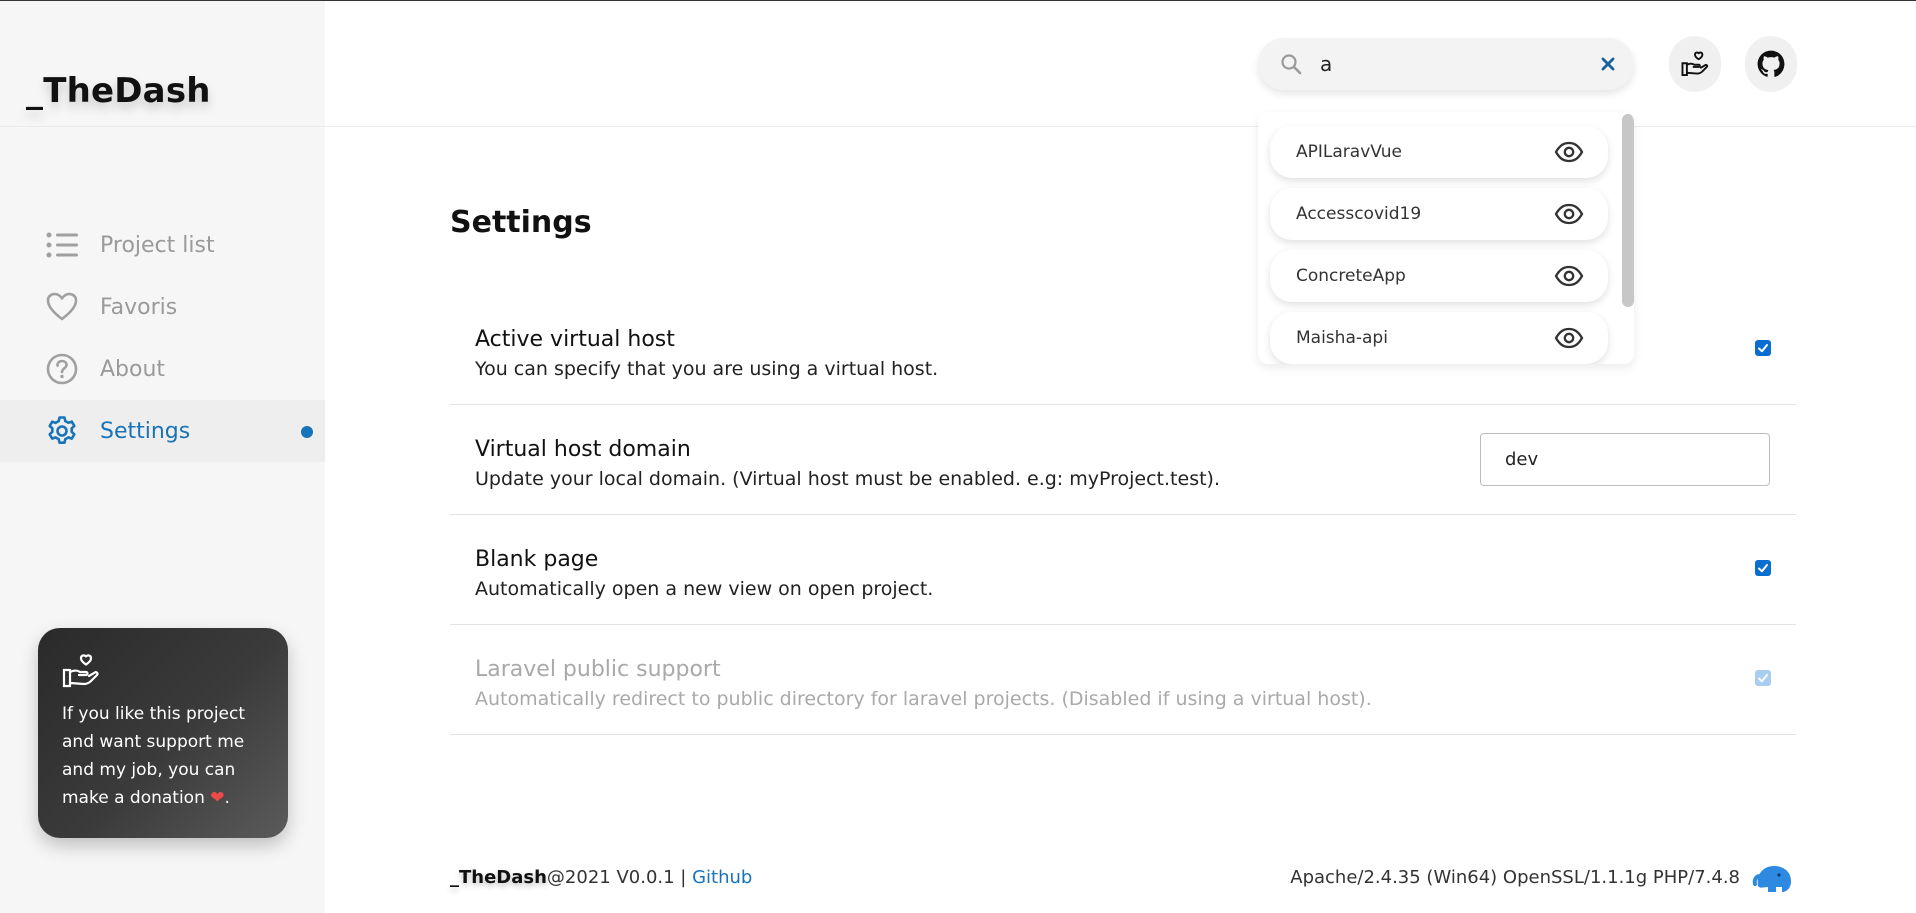 Image resolution: width=1916 pixels, height=913 pixels. What do you see at coordinates (722, 877) in the screenshot?
I see `footer-github-link: Github` at bounding box center [722, 877].